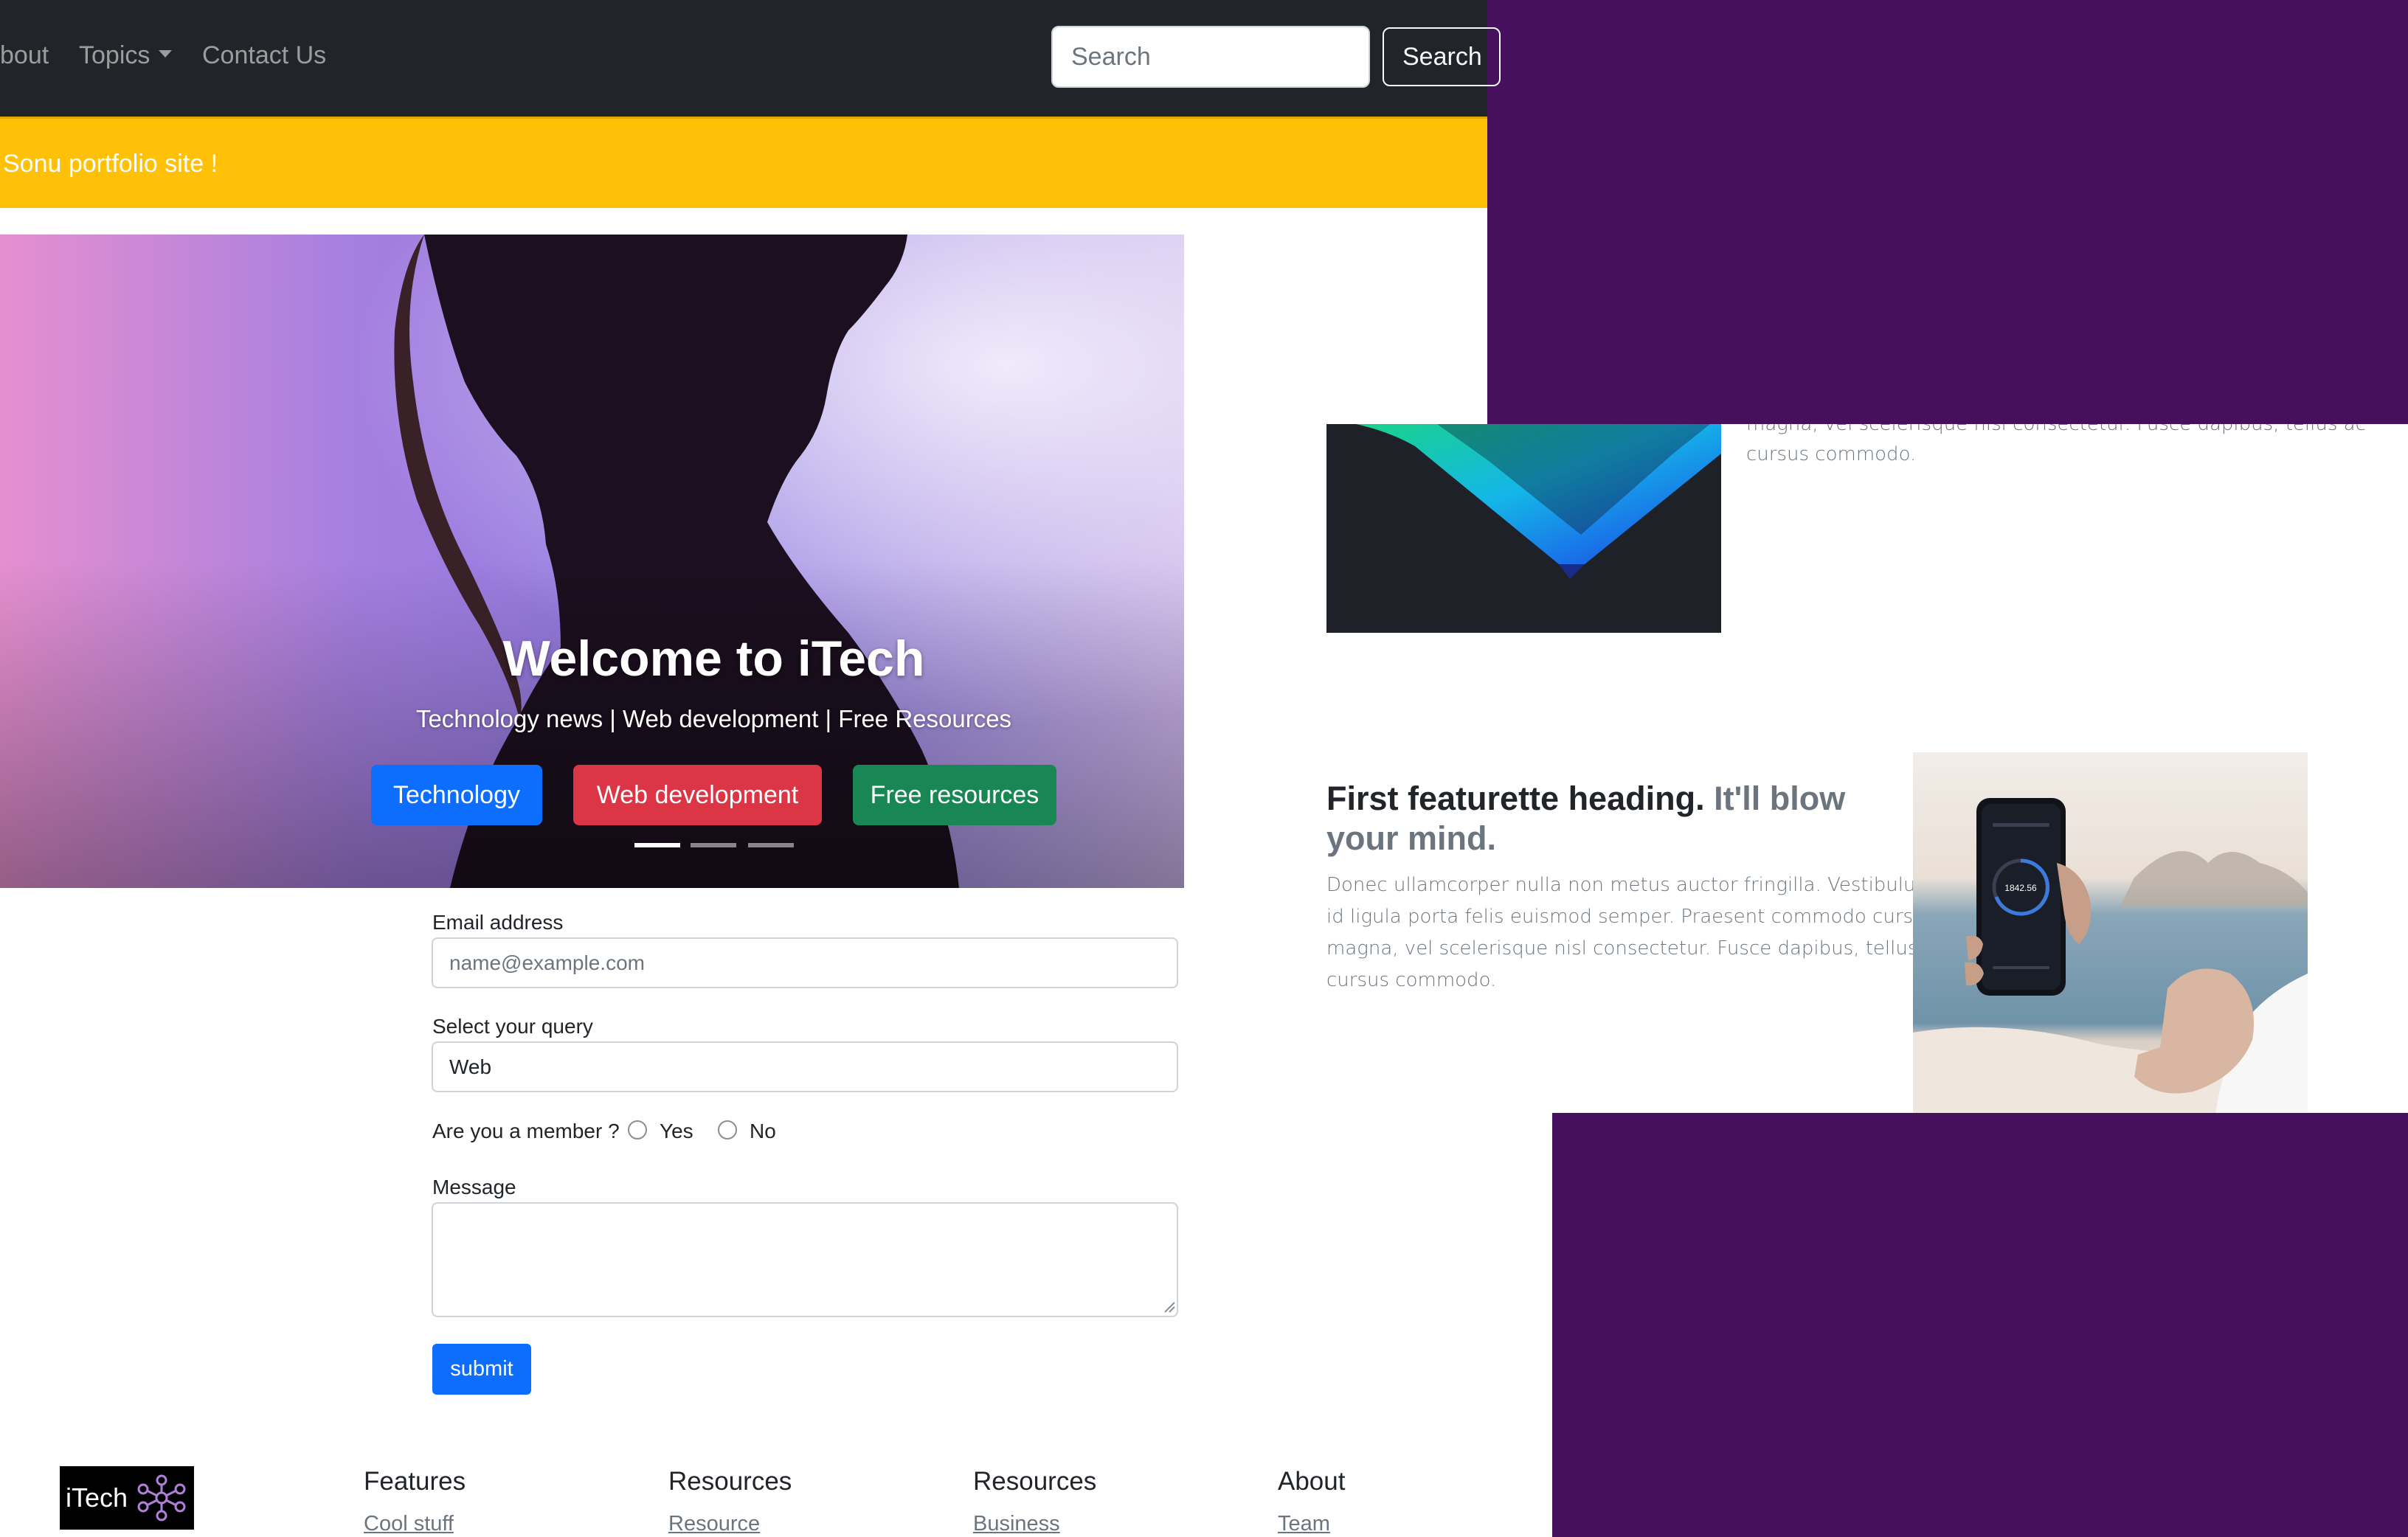  I want to click on nav-dropdown-topics-label: Topics, so click(115, 55).